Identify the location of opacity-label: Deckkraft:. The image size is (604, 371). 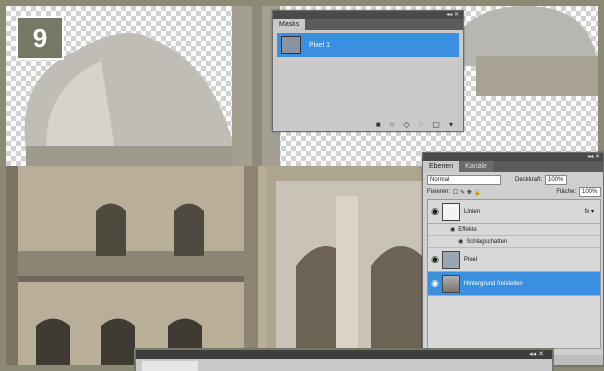
(529, 180).